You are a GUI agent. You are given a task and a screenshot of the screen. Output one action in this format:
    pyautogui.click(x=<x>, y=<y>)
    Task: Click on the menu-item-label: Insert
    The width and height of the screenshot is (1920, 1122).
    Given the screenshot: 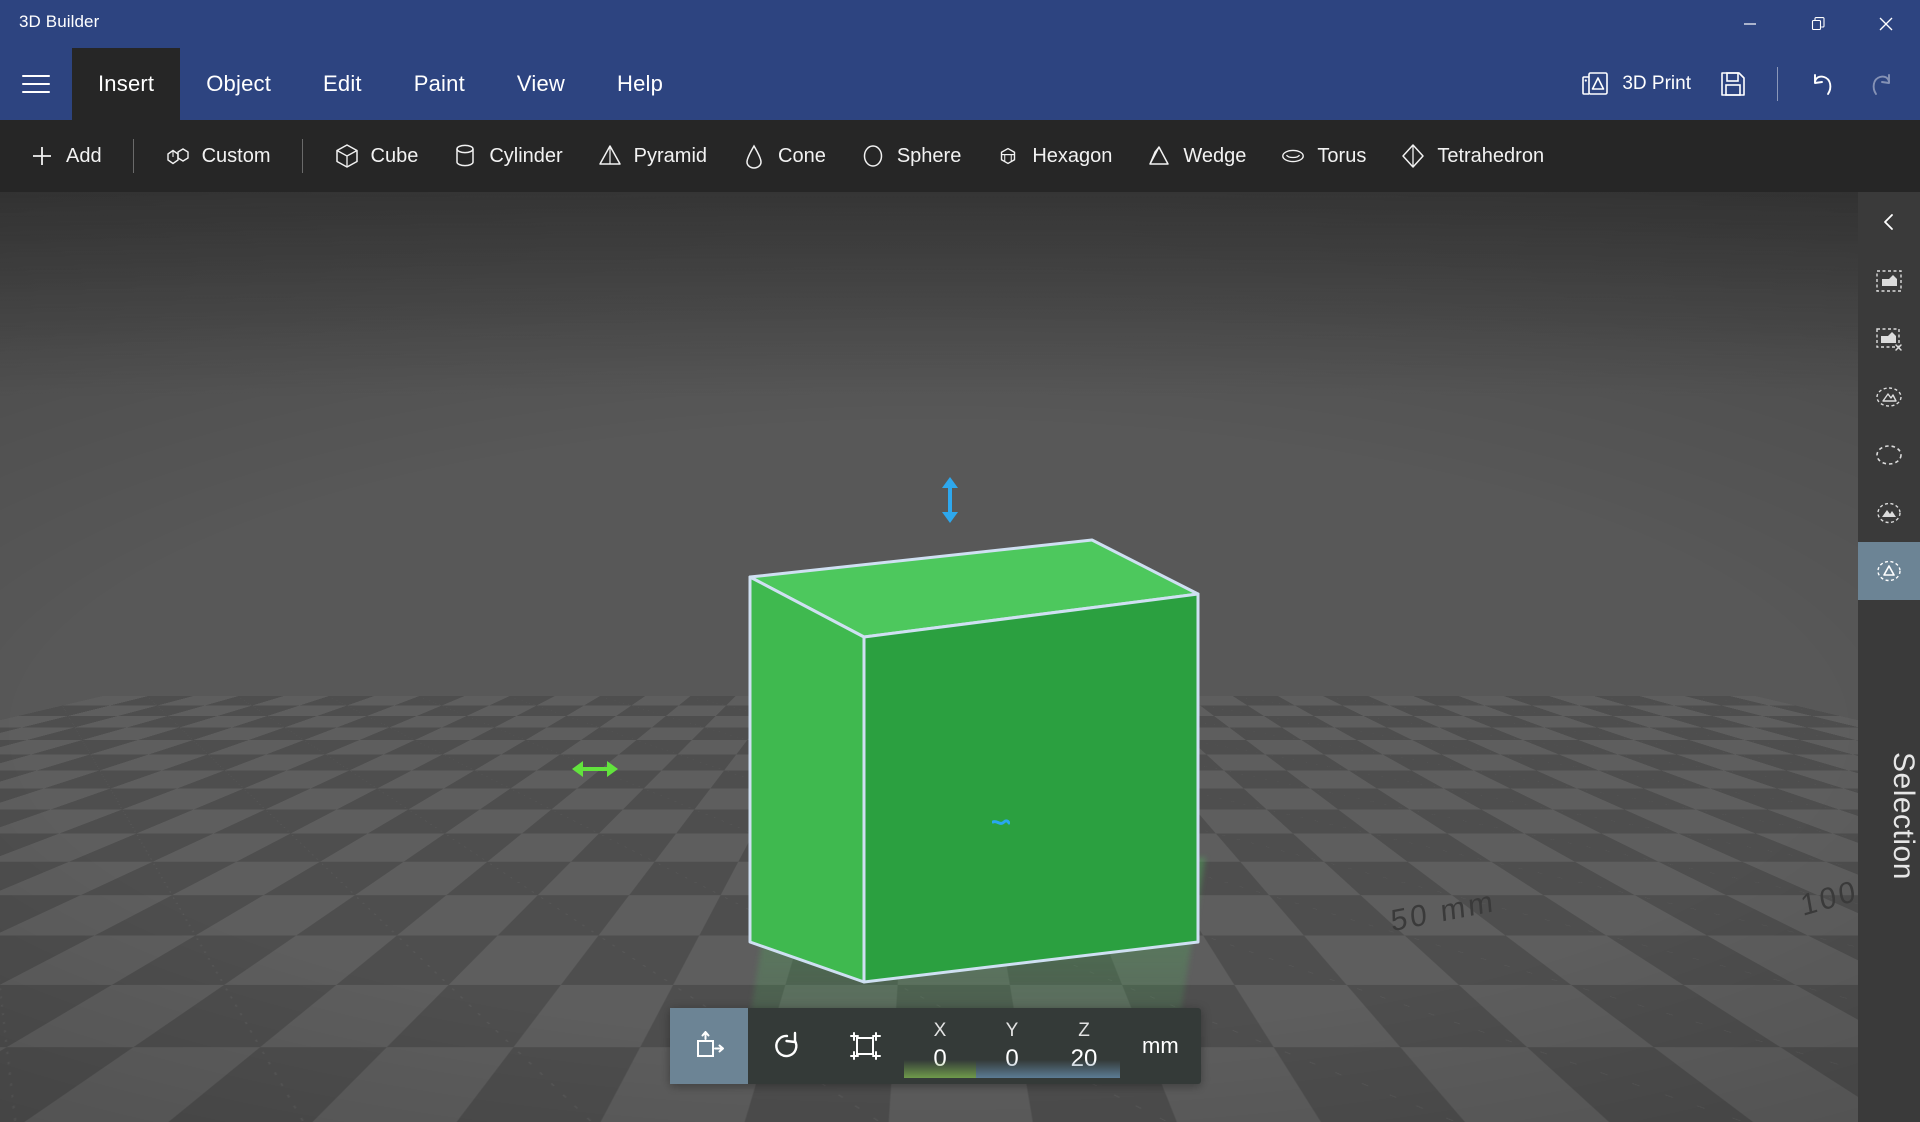 What is the action you would take?
    pyautogui.click(x=126, y=83)
    